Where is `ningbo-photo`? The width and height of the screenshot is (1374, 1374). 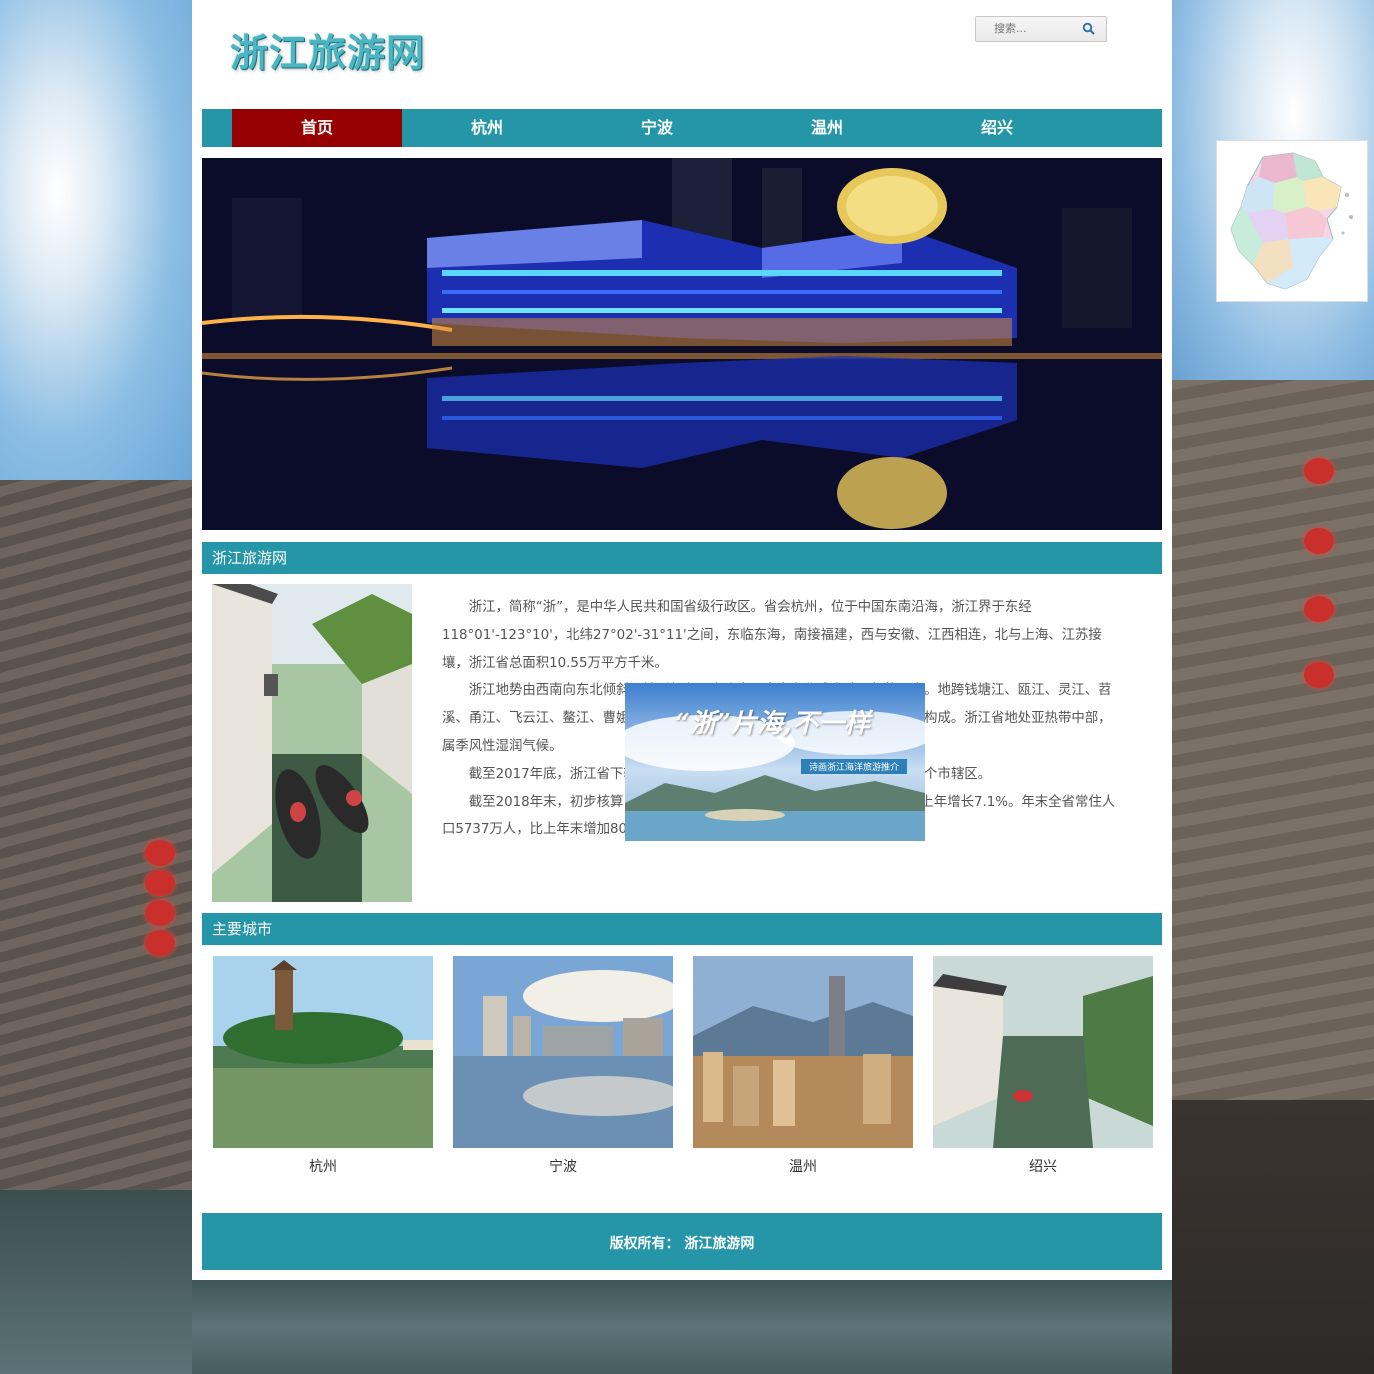 ningbo-photo is located at coordinates (563, 1052).